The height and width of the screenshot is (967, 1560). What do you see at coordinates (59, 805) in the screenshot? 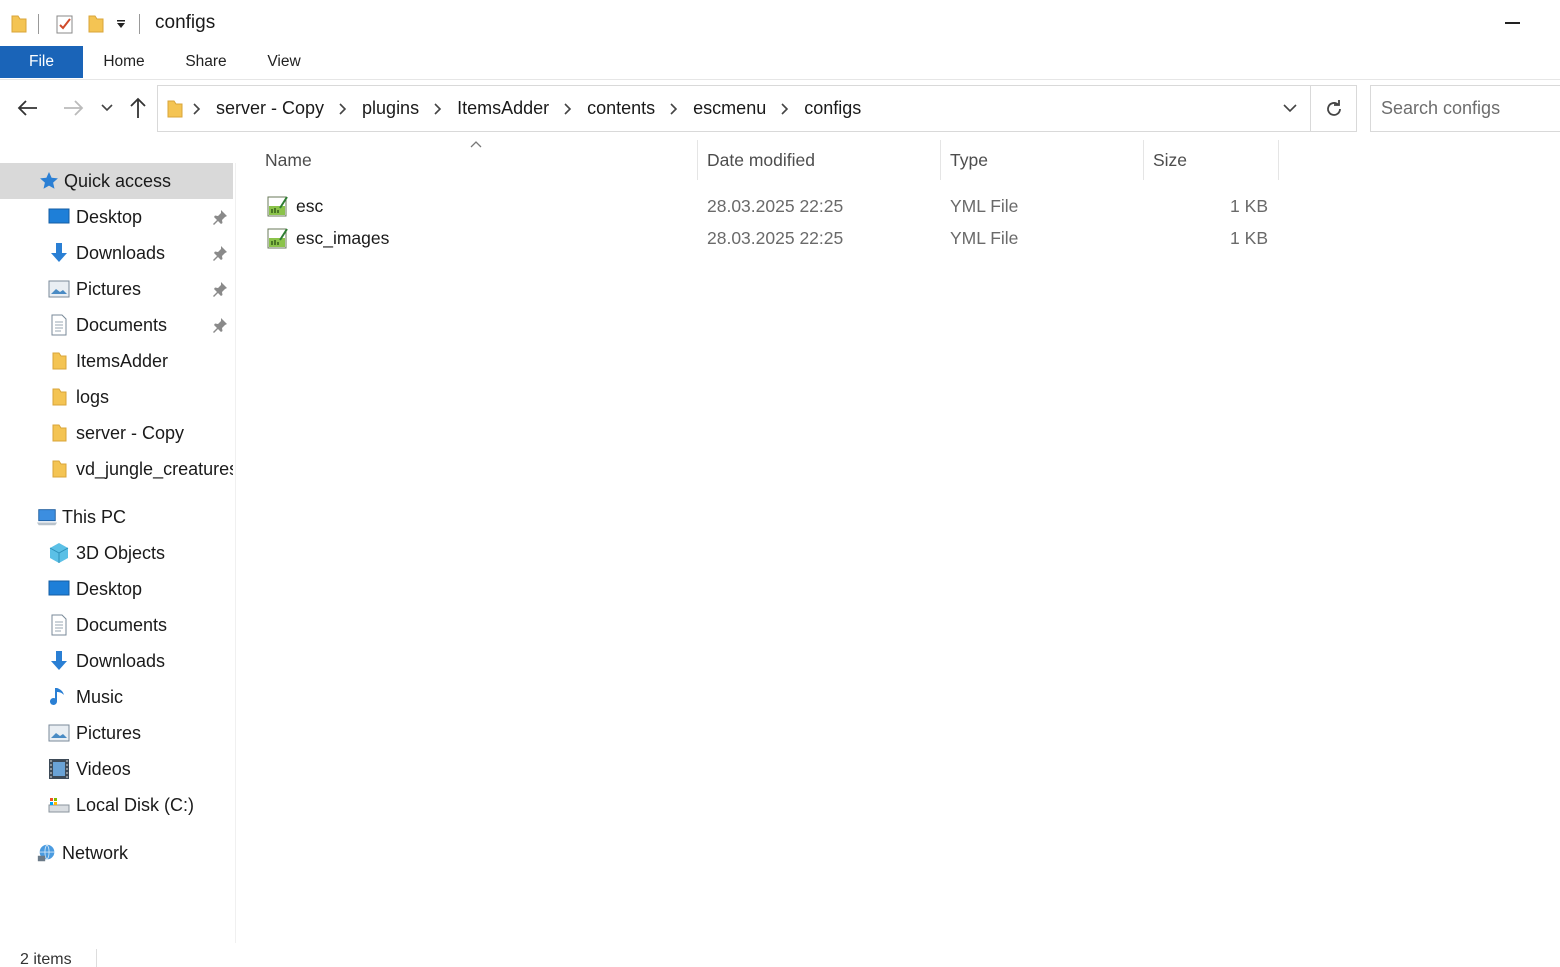
I see `local-disk-icon` at bounding box center [59, 805].